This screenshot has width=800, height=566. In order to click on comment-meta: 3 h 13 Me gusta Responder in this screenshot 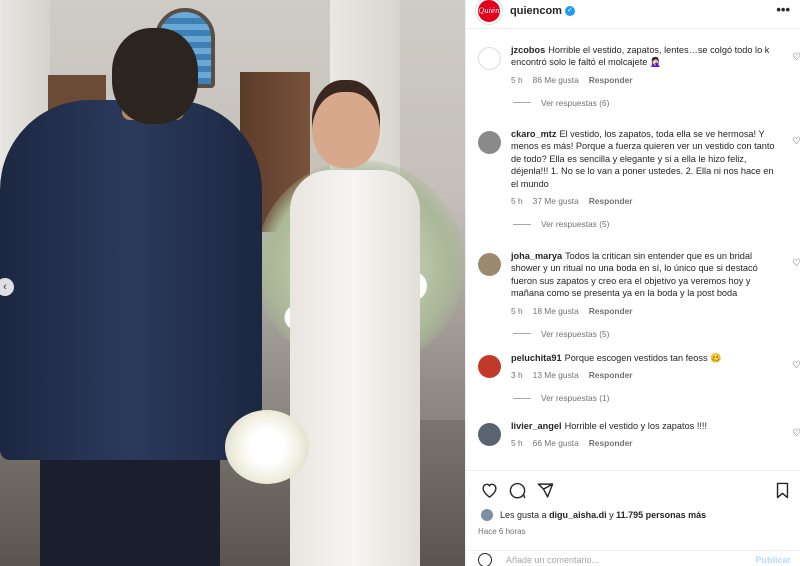, I will do `click(645, 375)`.